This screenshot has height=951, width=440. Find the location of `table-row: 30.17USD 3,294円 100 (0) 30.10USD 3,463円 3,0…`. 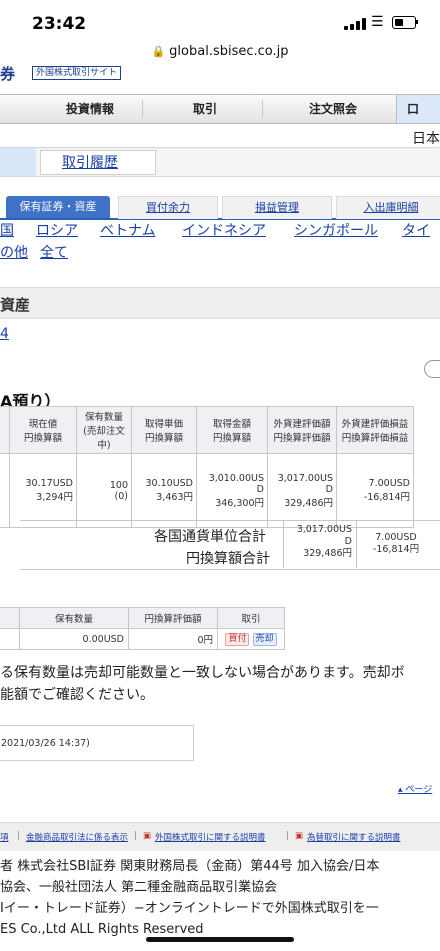

table-row: 30.17USD 3,294円 100 (0) 30.10USD 3,463円 3,0… is located at coordinates (207, 490).